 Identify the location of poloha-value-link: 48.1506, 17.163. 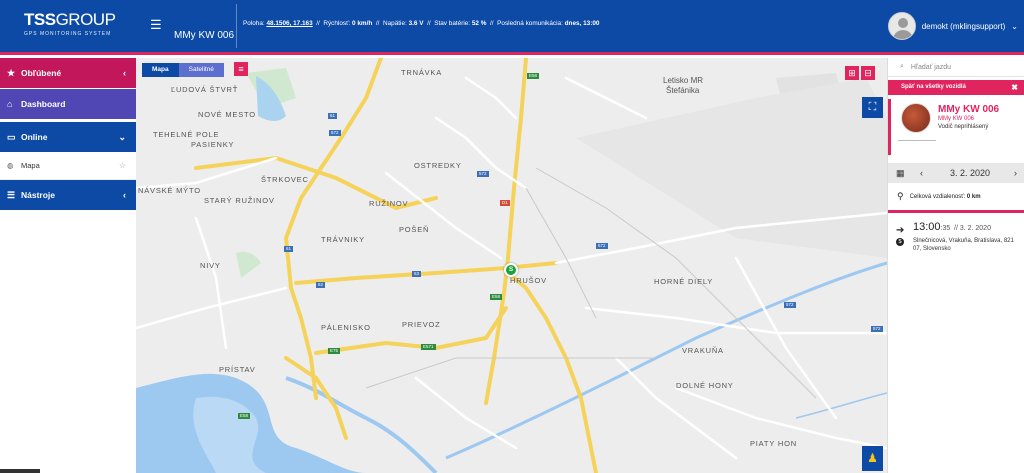
(289, 23).